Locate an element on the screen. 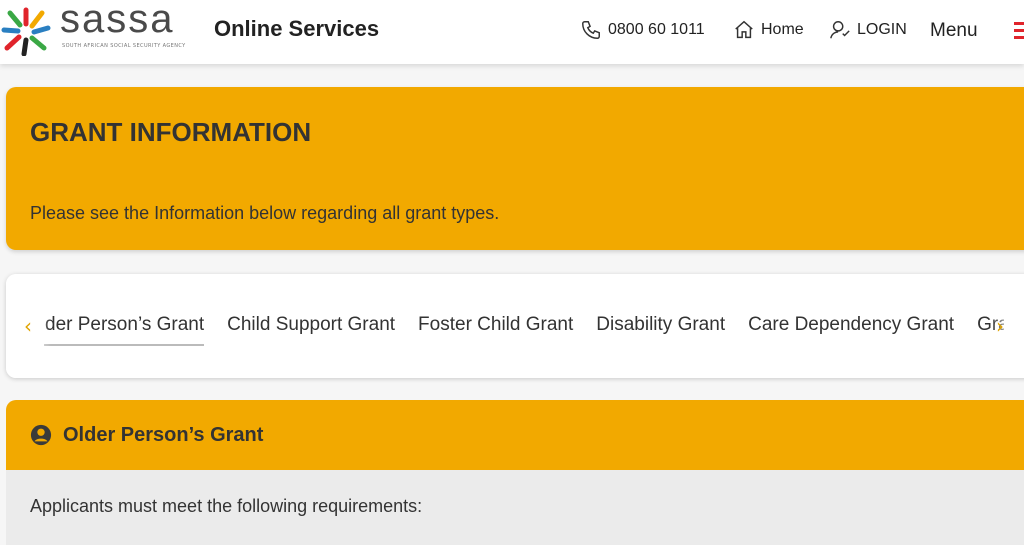  phone-number: 0800 60 1011 is located at coordinates (656, 29).